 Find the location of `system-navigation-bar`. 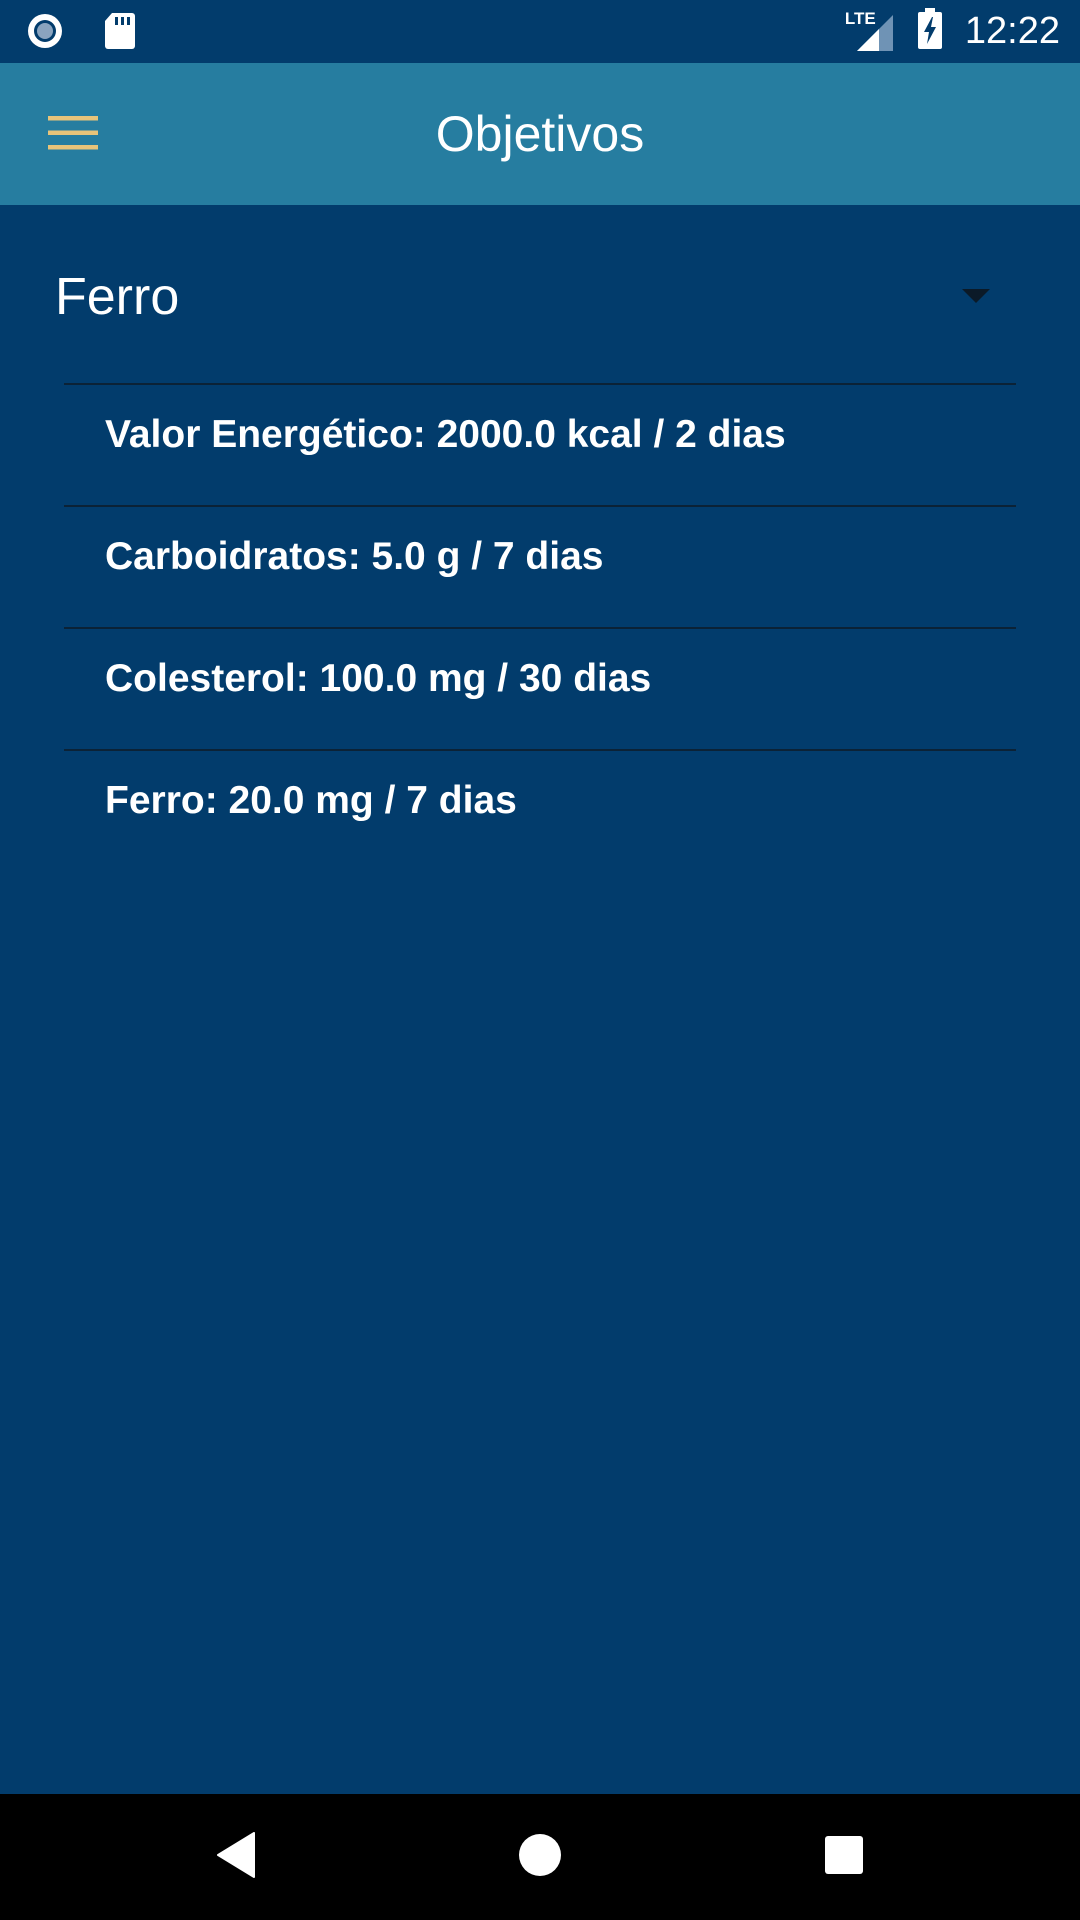

system-navigation-bar is located at coordinates (540, 1857).